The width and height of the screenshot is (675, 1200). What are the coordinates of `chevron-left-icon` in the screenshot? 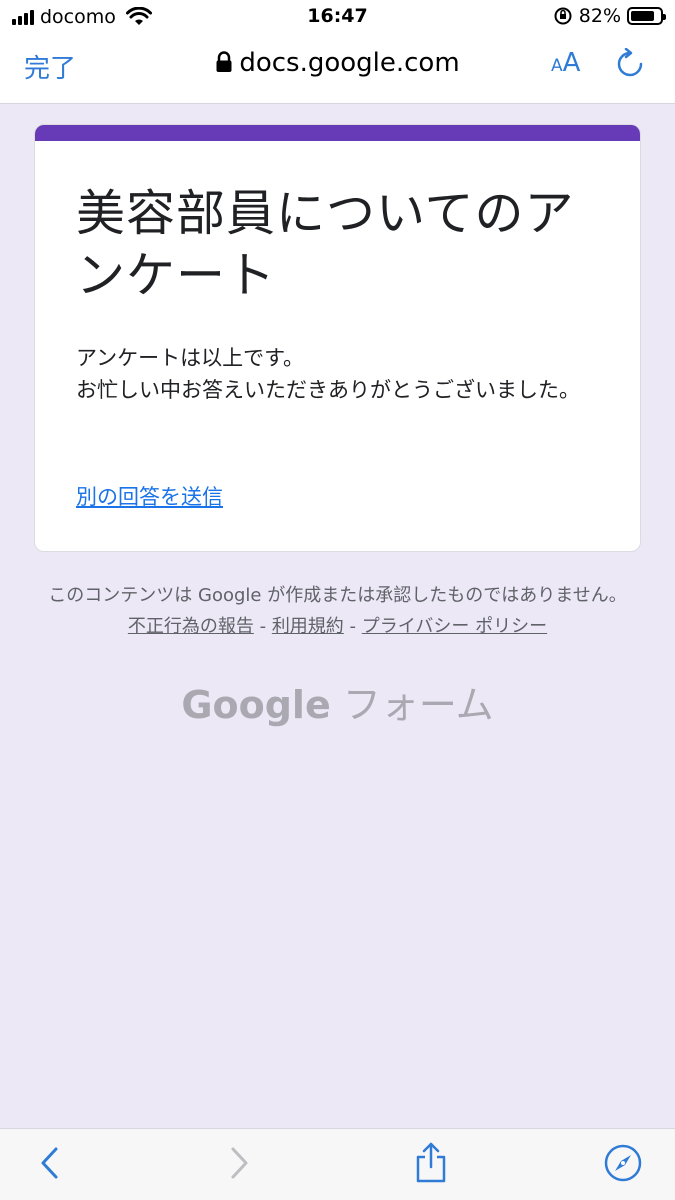 It's located at (49, 1163).